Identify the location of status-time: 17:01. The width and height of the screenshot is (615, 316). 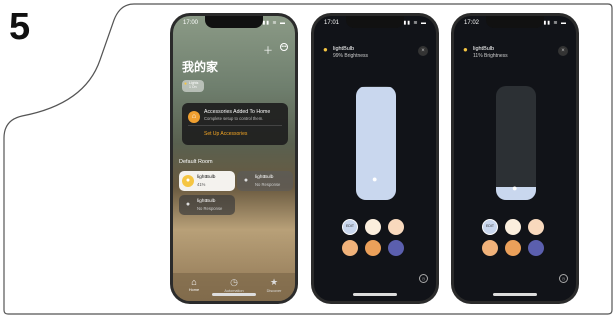
(332, 23).